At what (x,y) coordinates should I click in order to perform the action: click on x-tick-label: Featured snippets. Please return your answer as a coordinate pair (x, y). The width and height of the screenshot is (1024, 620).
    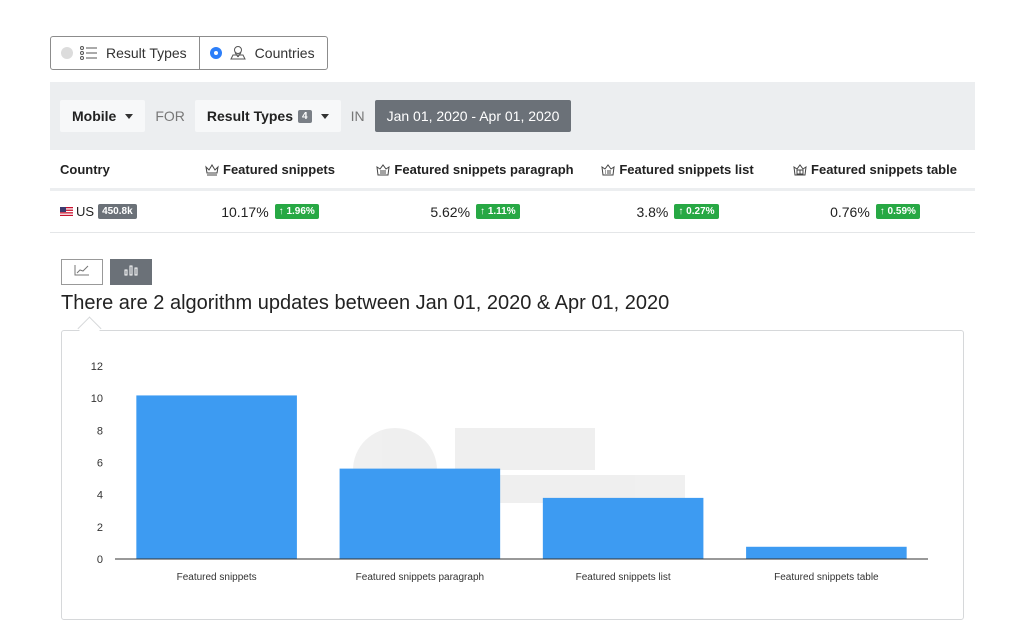
    Looking at the image, I should click on (217, 577).